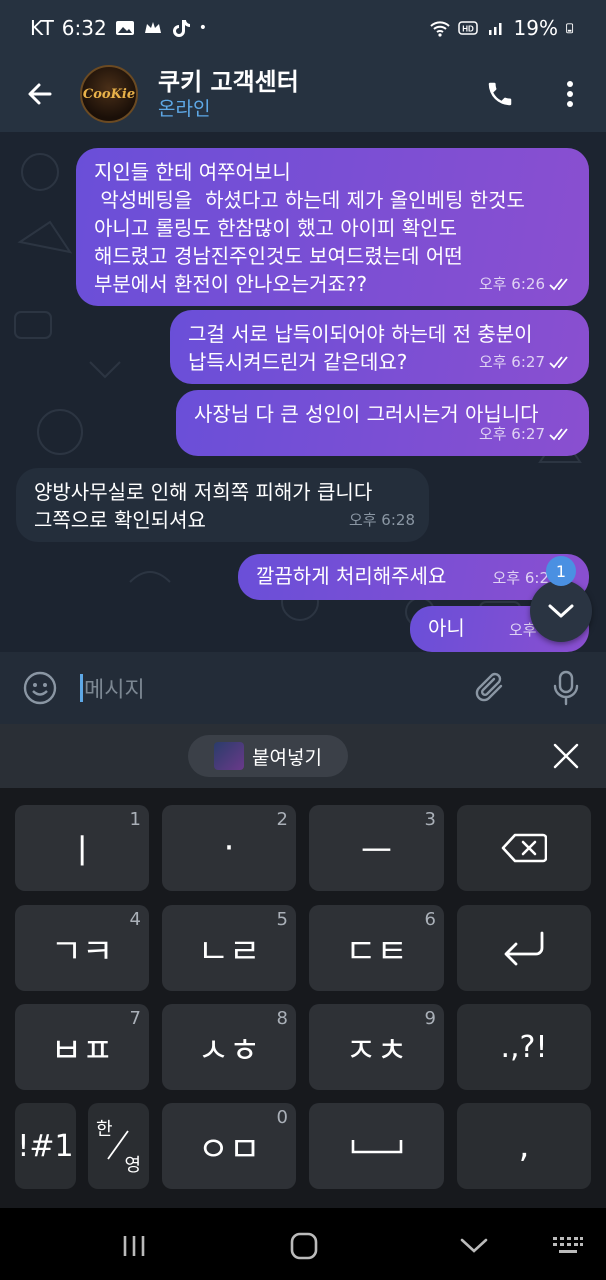 The width and height of the screenshot is (606, 1280). I want to click on smiley-icon, so click(40, 688).